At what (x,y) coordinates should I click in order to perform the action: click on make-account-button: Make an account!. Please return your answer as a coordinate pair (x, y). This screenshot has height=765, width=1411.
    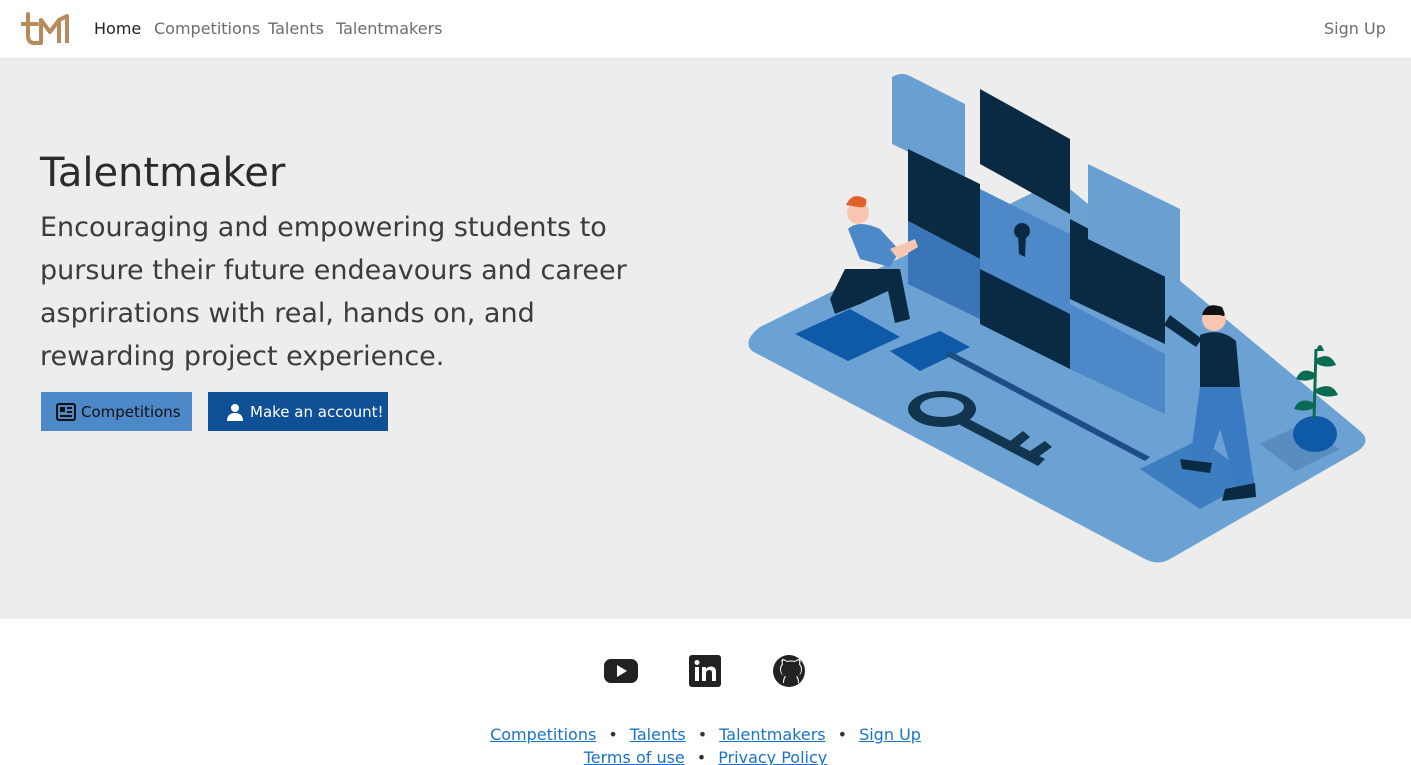
    Looking at the image, I should click on (298, 411).